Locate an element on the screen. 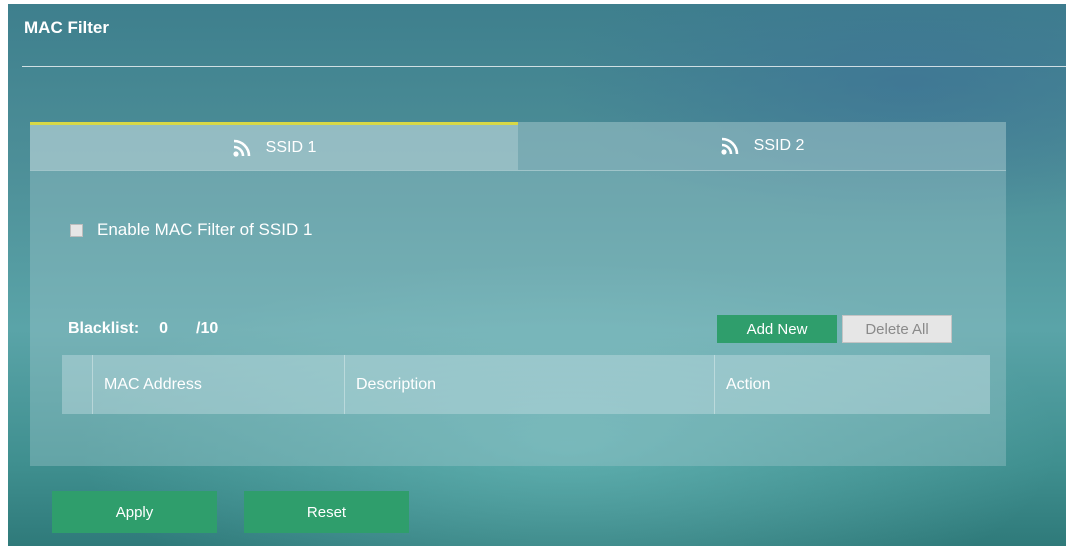 The height and width of the screenshot is (546, 1066). reset-button: Reset is located at coordinates (326, 512).